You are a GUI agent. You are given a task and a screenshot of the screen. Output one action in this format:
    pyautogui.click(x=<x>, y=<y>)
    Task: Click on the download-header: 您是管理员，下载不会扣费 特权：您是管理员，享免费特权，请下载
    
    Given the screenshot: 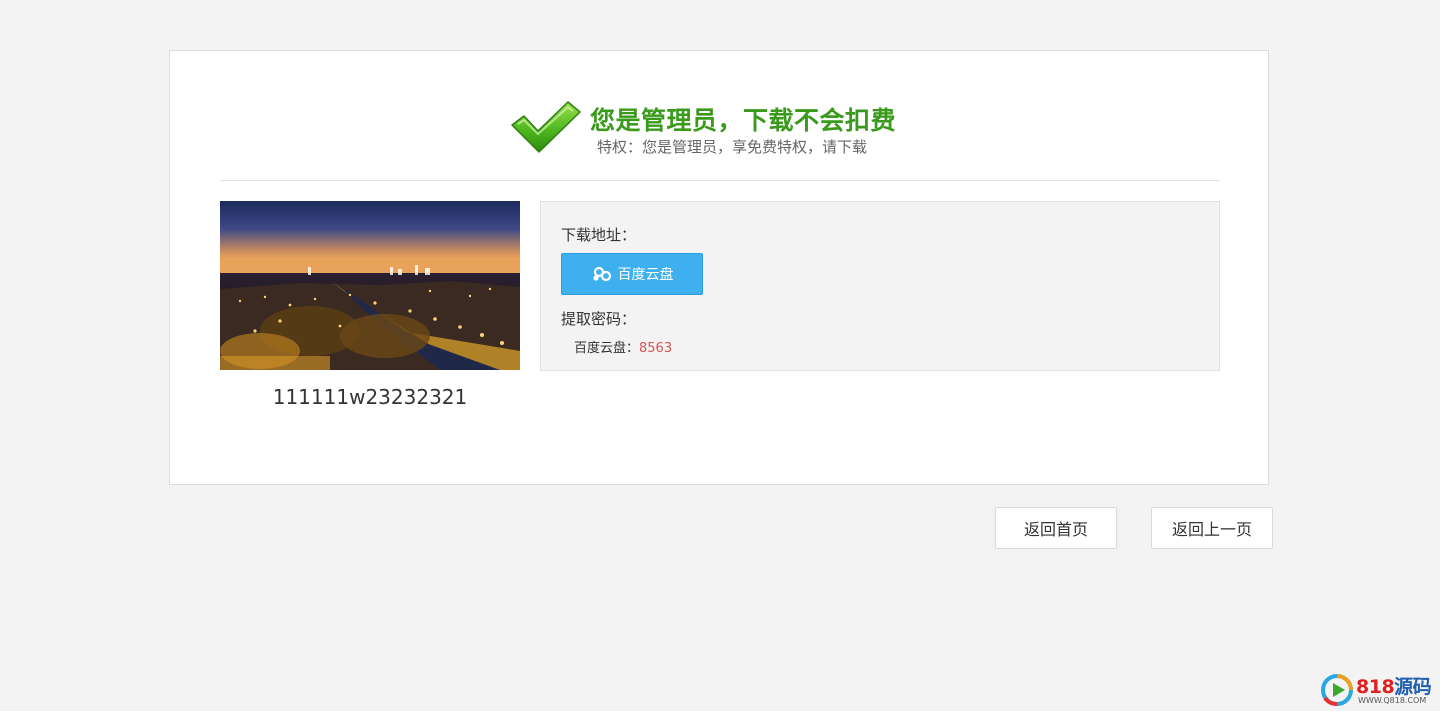 What is the action you would take?
    pyautogui.click(x=719, y=116)
    